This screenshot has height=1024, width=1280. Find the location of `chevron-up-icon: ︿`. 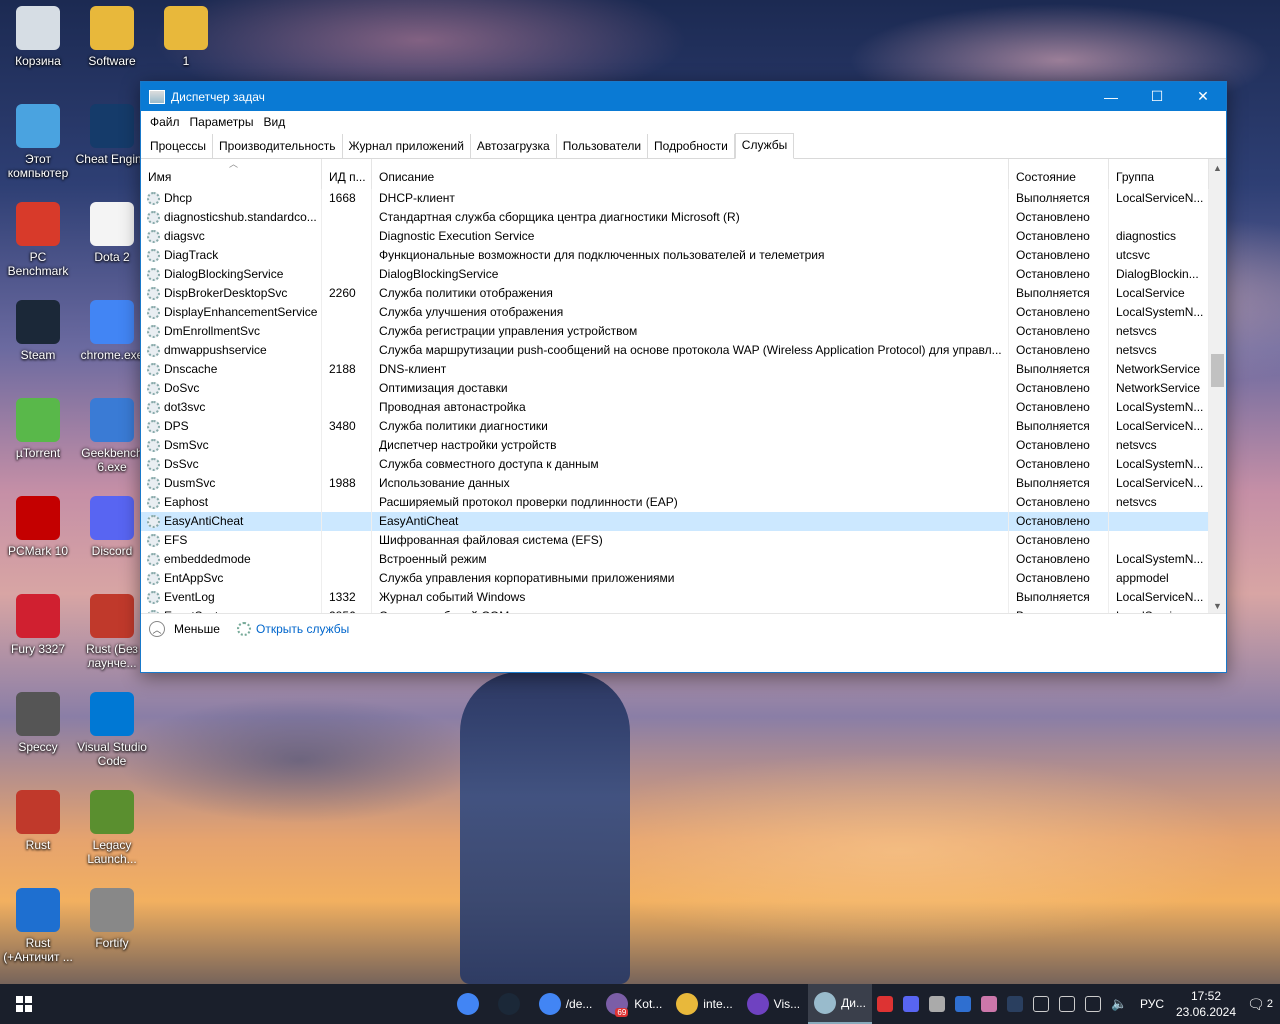

chevron-up-icon: ︿ is located at coordinates (157, 629).